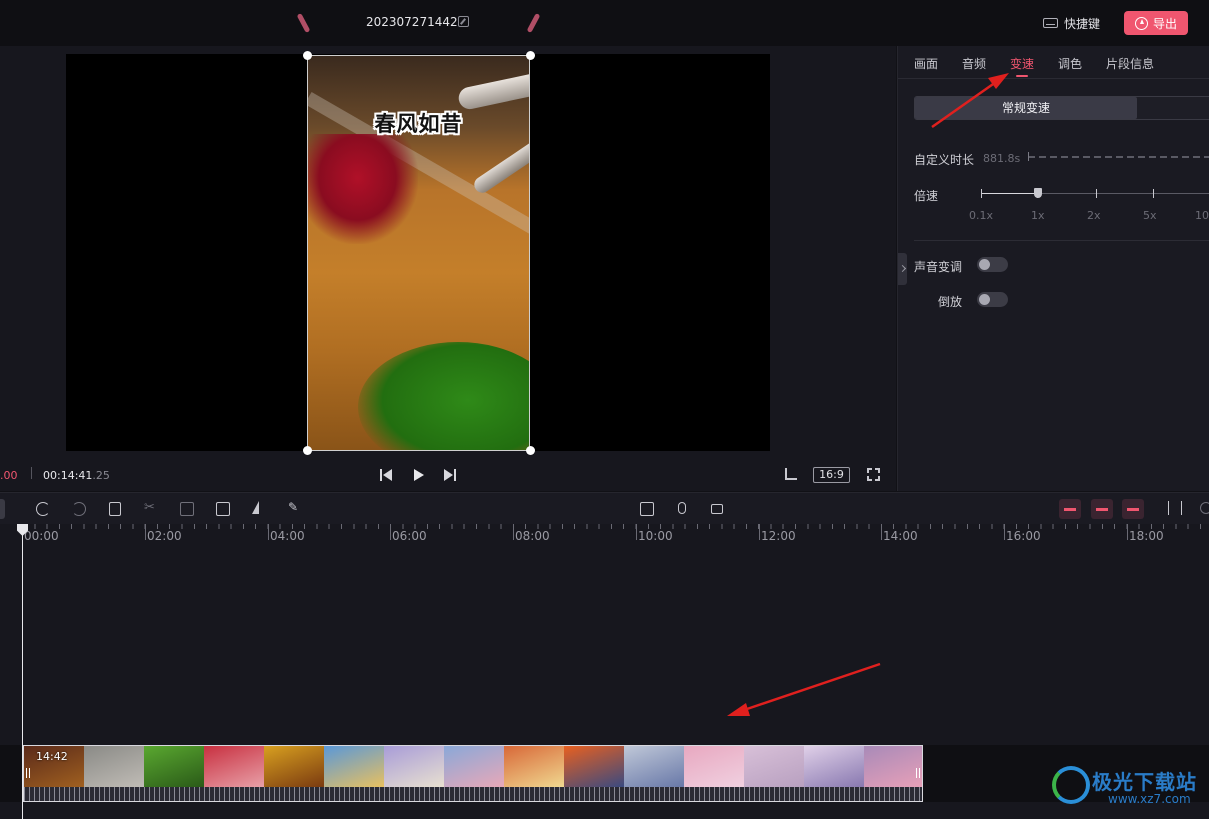 Image resolution: width=1209 pixels, height=819 pixels. What do you see at coordinates (1118, 156) in the screenshot?
I see `custom-duration-slider` at bounding box center [1118, 156].